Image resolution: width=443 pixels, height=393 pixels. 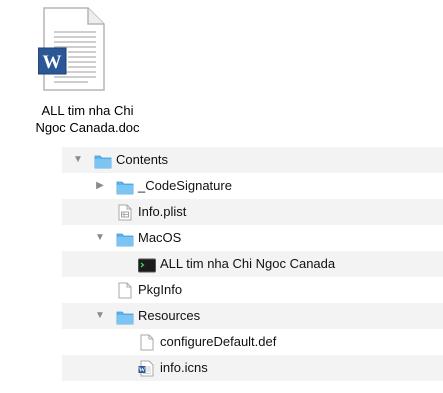 I want to click on outline-row-codesignature: ▶ _CodeSignature, so click(x=252, y=186).